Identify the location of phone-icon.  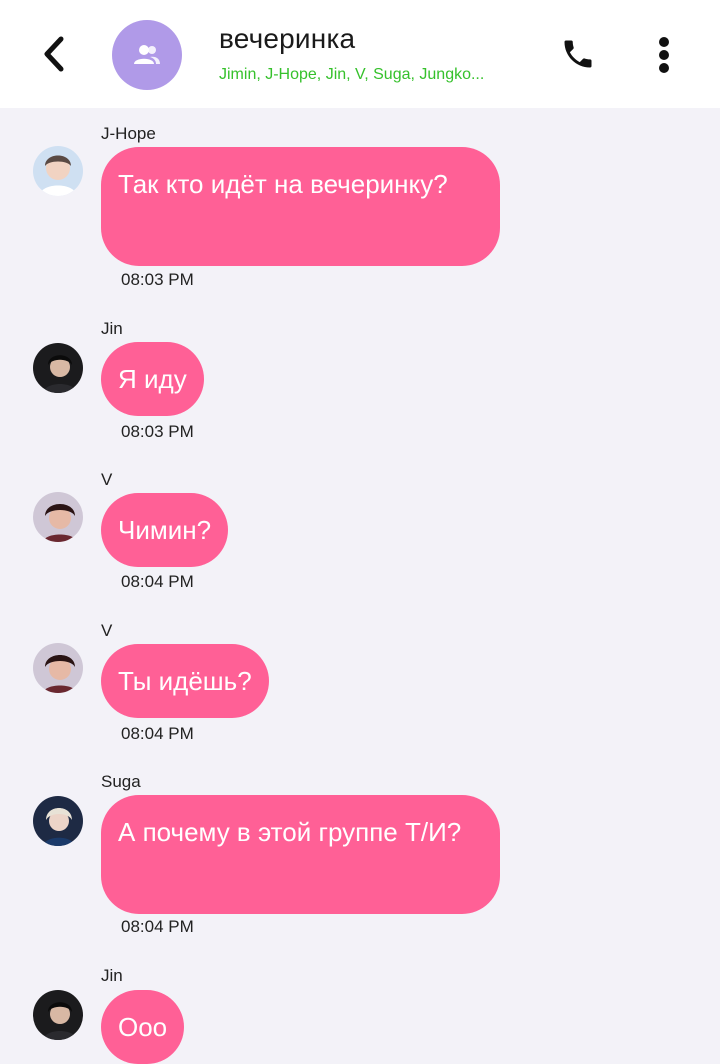
(578, 54).